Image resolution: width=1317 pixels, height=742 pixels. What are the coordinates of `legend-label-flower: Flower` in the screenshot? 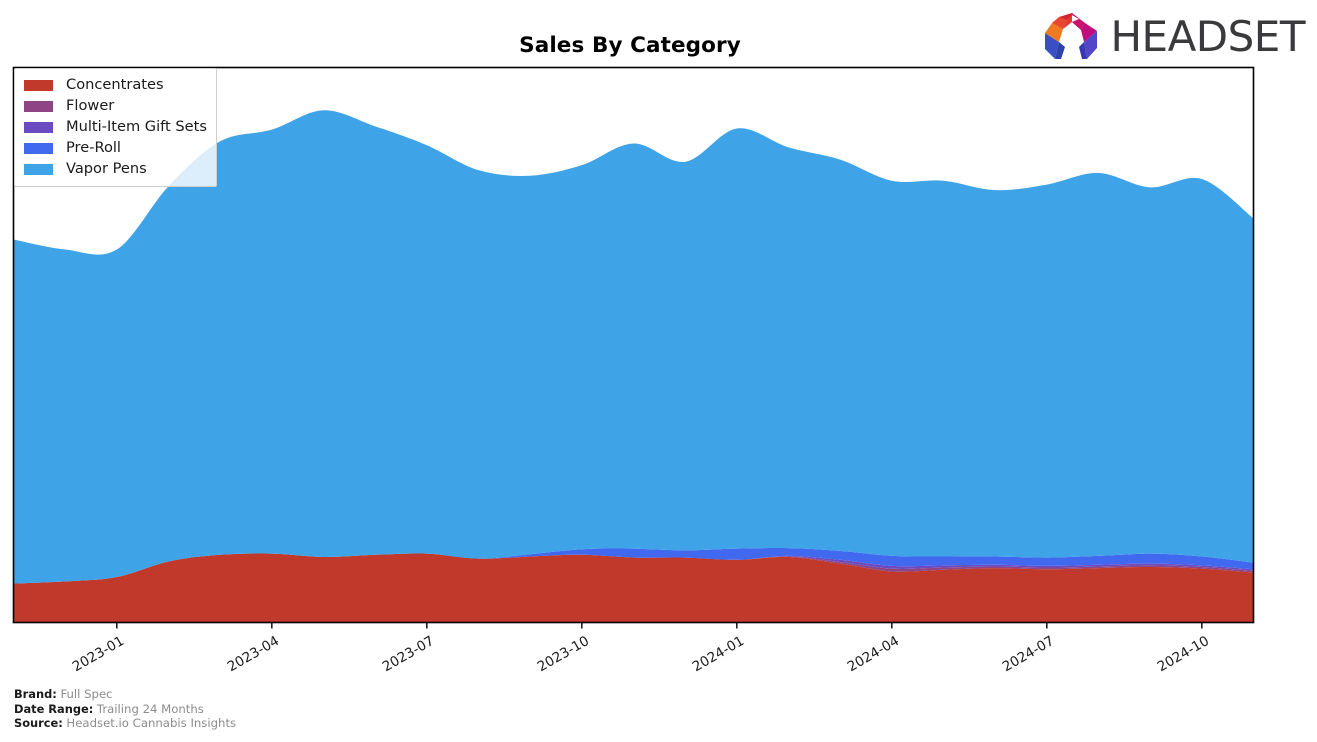 It's located at (90, 106).